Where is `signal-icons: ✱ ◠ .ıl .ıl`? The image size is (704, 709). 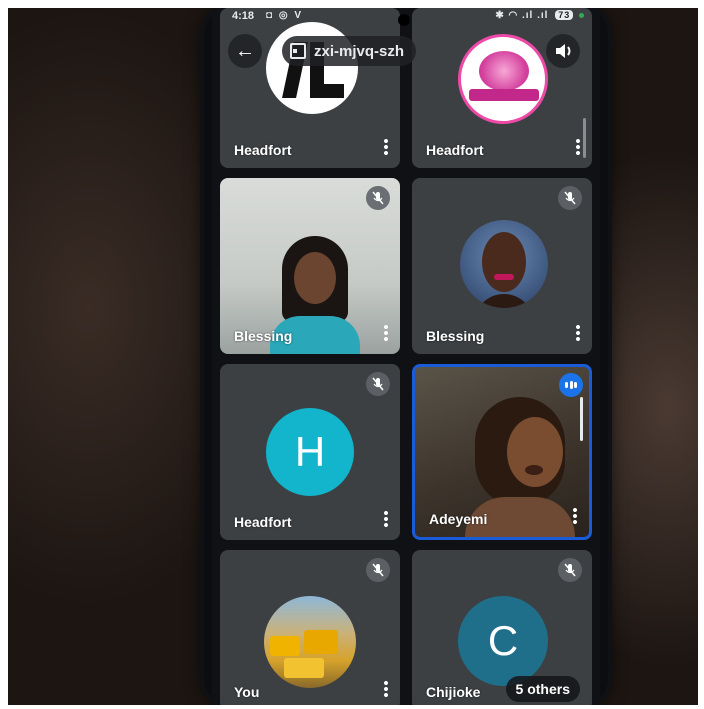
signal-icons: ✱ ◠ .ıl .ıl is located at coordinates (522, 15).